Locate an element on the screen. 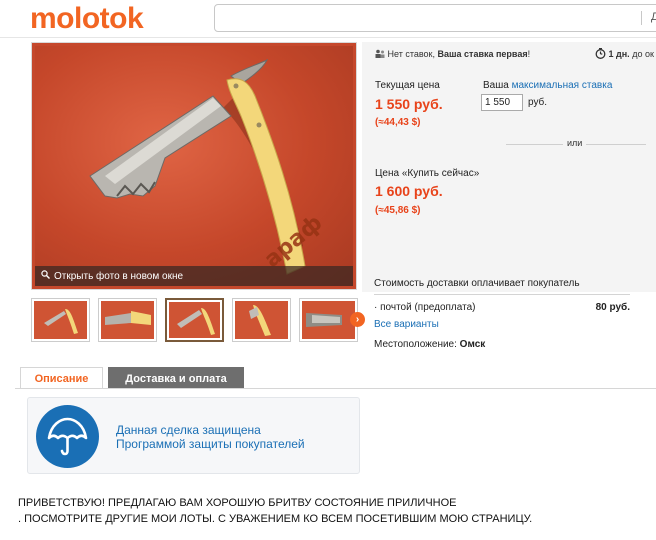 This screenshot has width=656, height=540. bid-currency: руб. is located at coordinates (538, 102).